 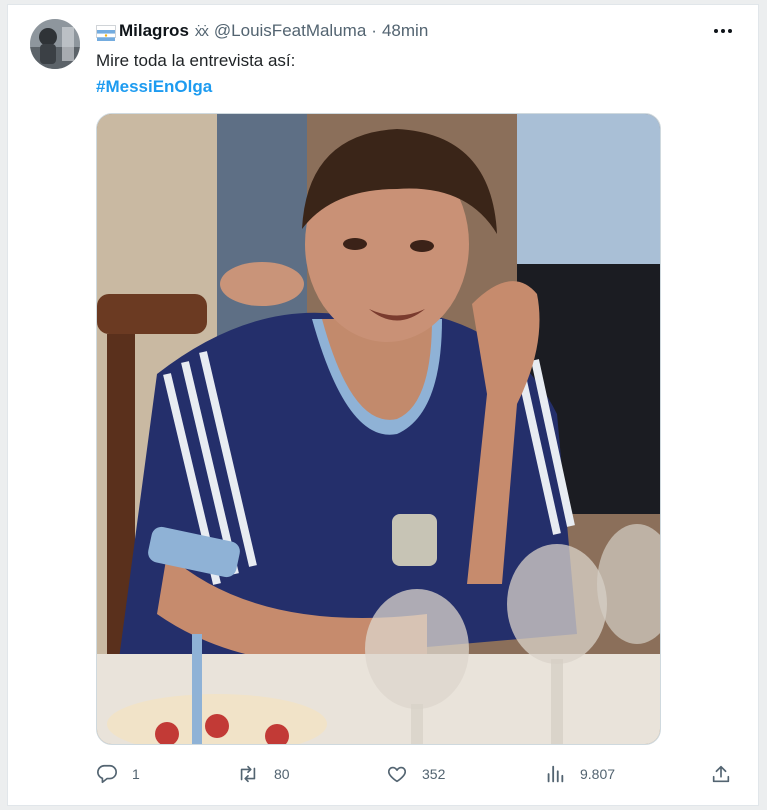 I want to click on argentina-flag-icon, so click(x=106, y=32).